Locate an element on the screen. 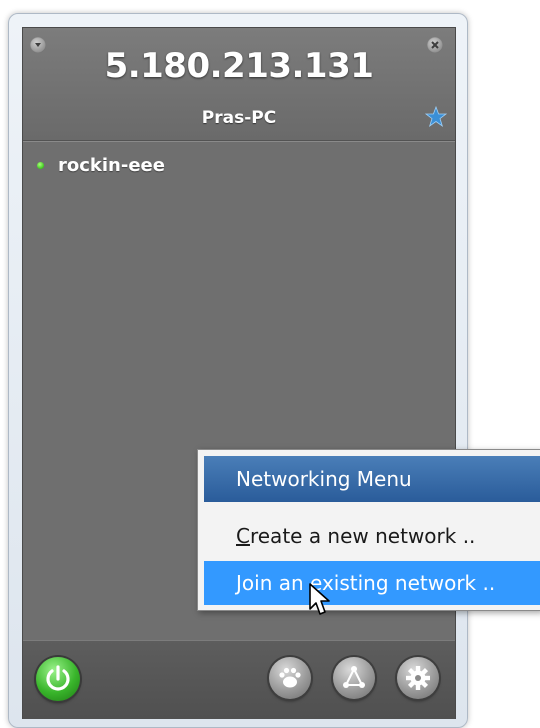  mouse-pointer-icon is located at coordinates (319, 599).